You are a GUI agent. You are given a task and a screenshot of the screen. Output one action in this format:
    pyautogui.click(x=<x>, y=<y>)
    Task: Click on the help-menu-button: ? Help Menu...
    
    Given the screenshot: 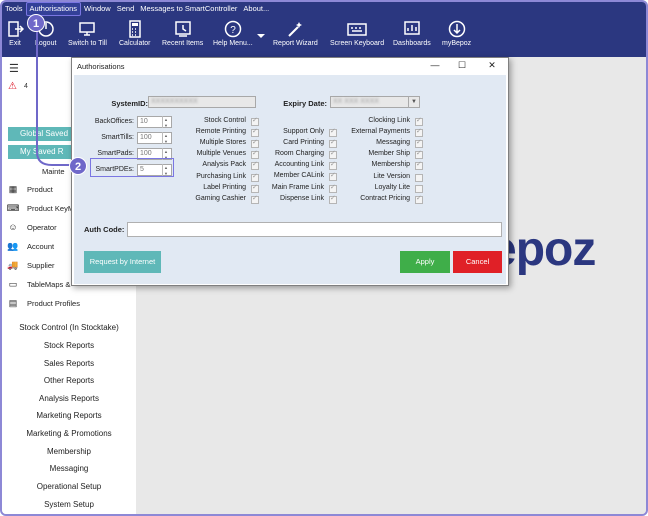 What is the action you would take?
    pyautogui.click(x=233, y=33)
    